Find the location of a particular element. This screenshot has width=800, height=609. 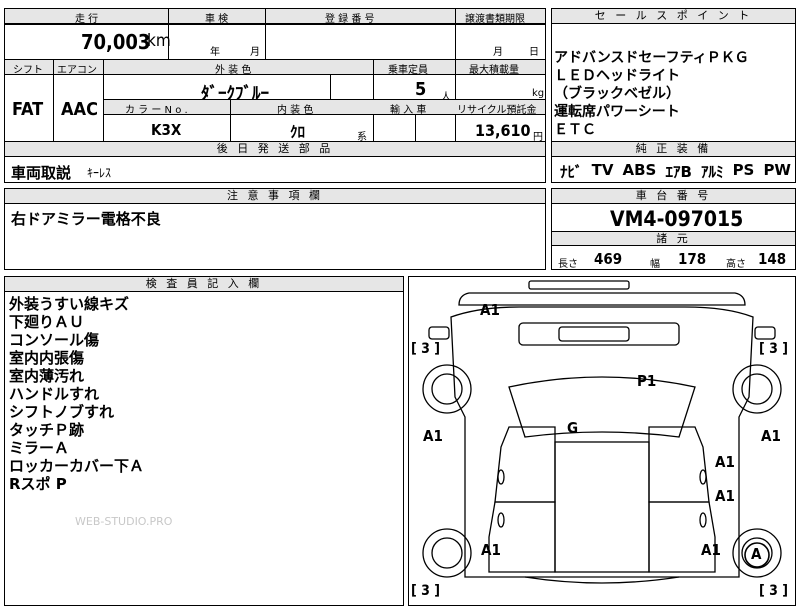

transfer-limit-header: 譲渡書類期限 is located at coordinates (495, 19).